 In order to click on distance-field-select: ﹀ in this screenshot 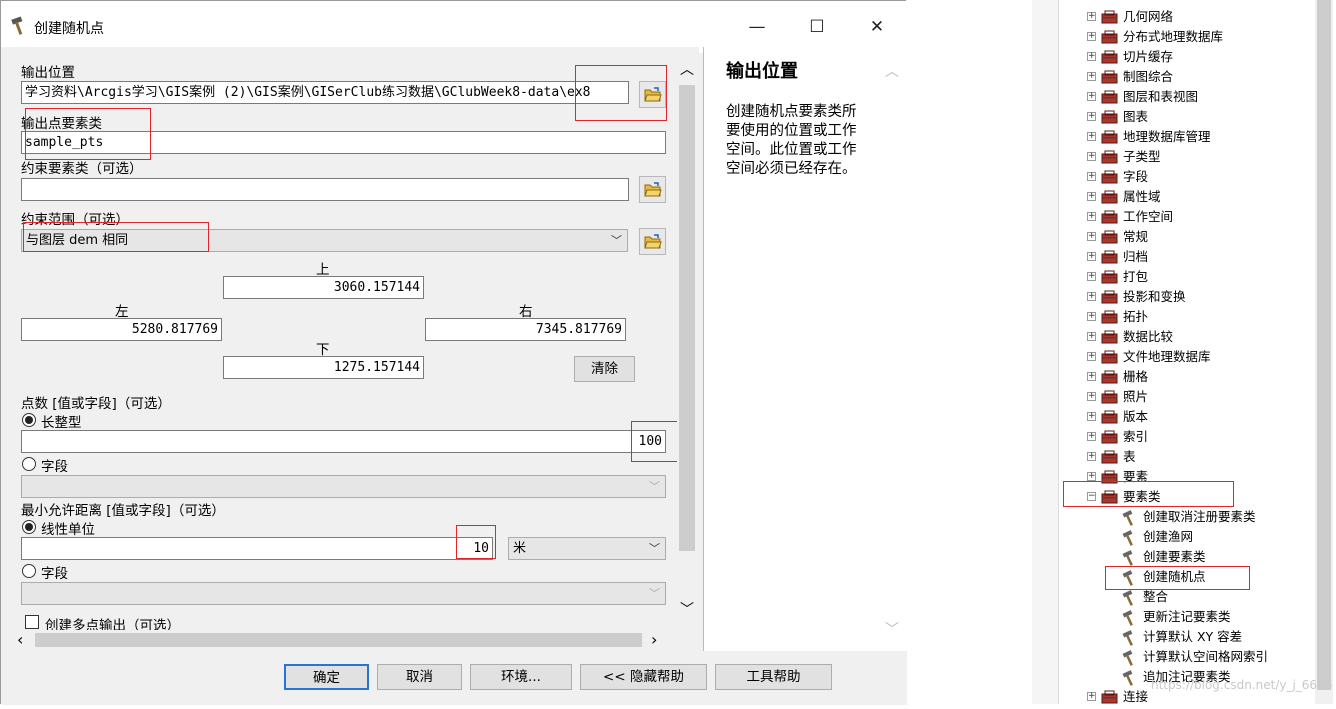, I will do `click(343, 593)`.